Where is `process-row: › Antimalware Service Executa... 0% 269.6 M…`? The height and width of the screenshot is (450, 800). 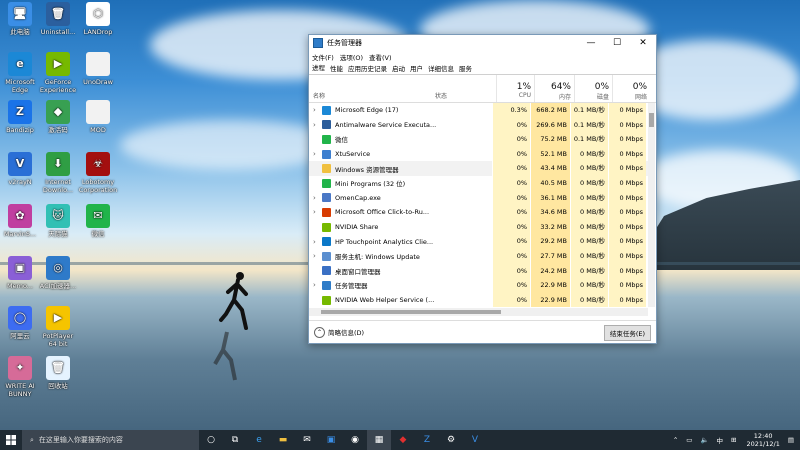 process-row: › Antimalware Service Executa... 0% 269.6 M… is located at coordinates (478, 125).